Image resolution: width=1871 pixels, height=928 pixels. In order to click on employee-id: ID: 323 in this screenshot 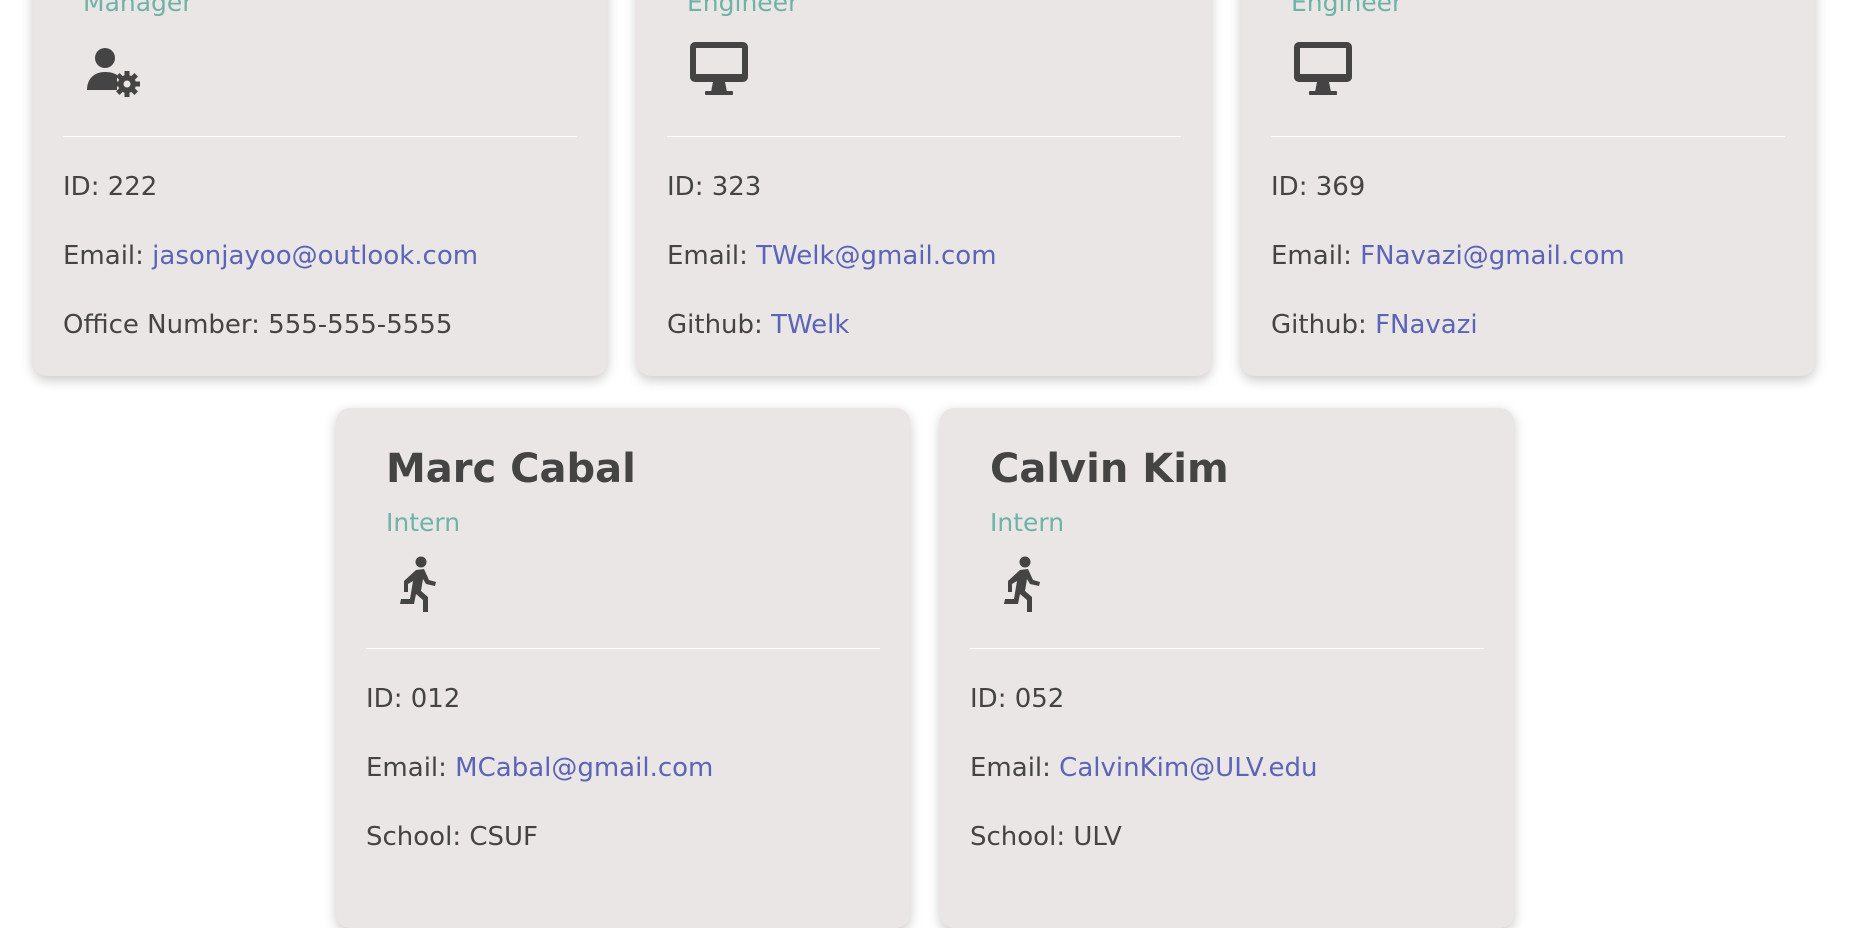, I will do `click(714, 187)`.